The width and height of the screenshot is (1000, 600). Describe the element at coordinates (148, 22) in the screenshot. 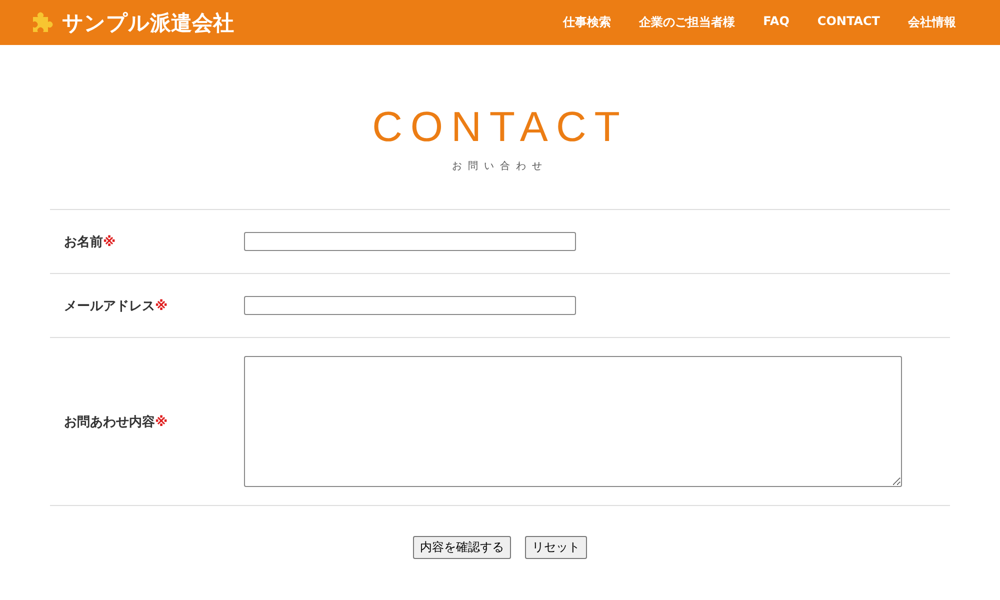

I see `logo-text: サンプル派遣会社` at that location.